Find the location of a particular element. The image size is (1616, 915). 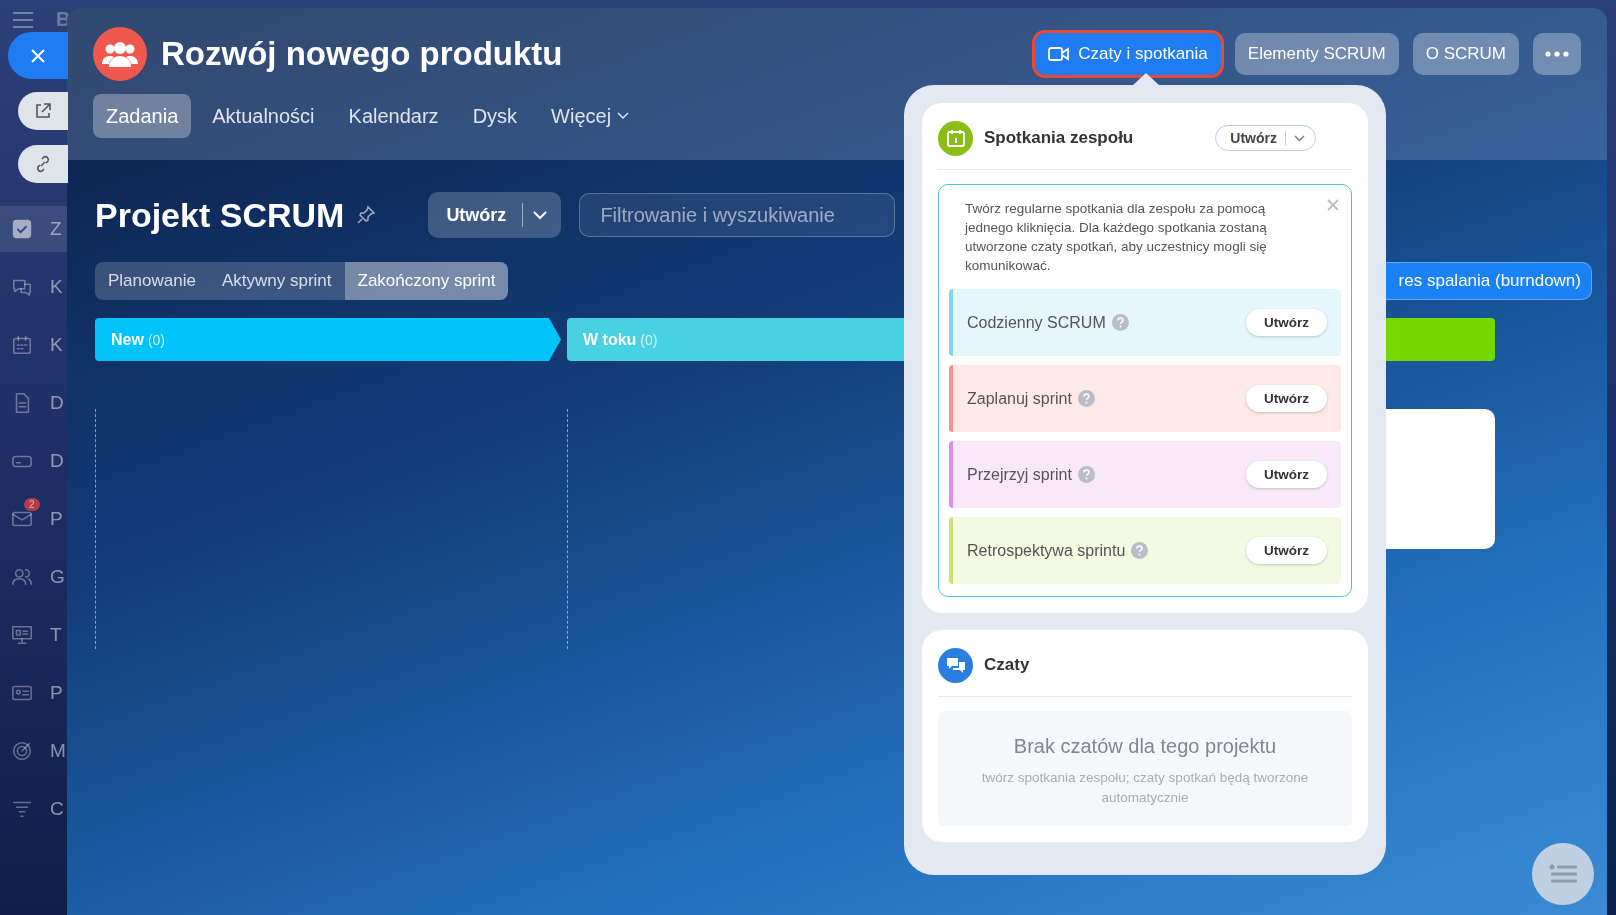

sidebar-label: G is located at coordinates (57, 577).